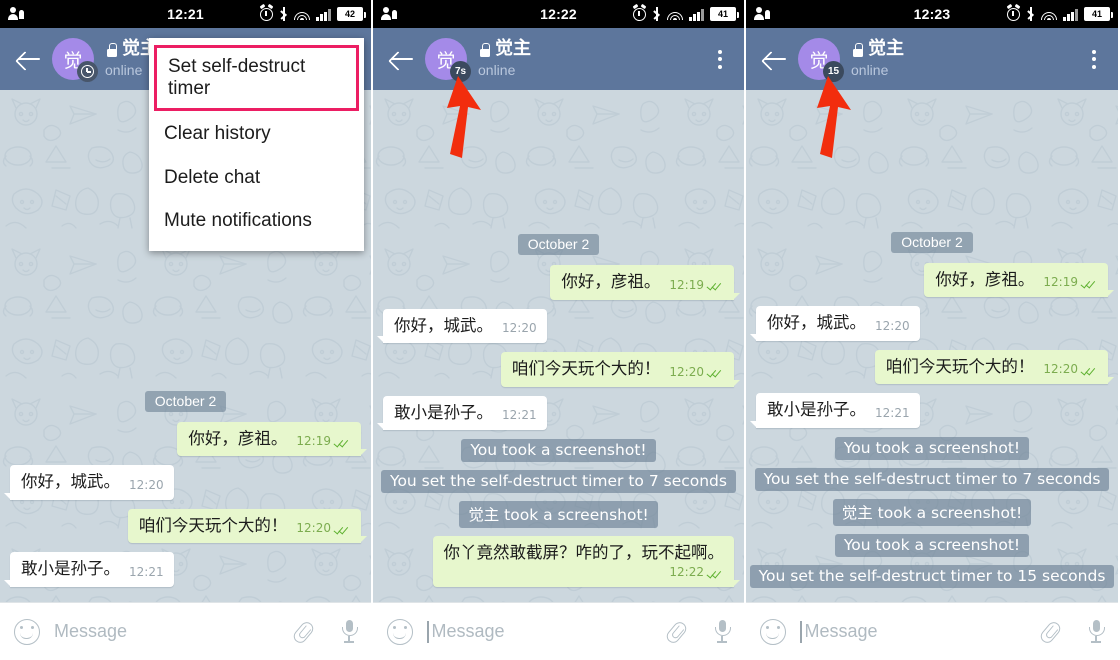 This screenshot has height=660, width=1120. I want to click on service-message: You took a screenshot!, so click(558, 451).